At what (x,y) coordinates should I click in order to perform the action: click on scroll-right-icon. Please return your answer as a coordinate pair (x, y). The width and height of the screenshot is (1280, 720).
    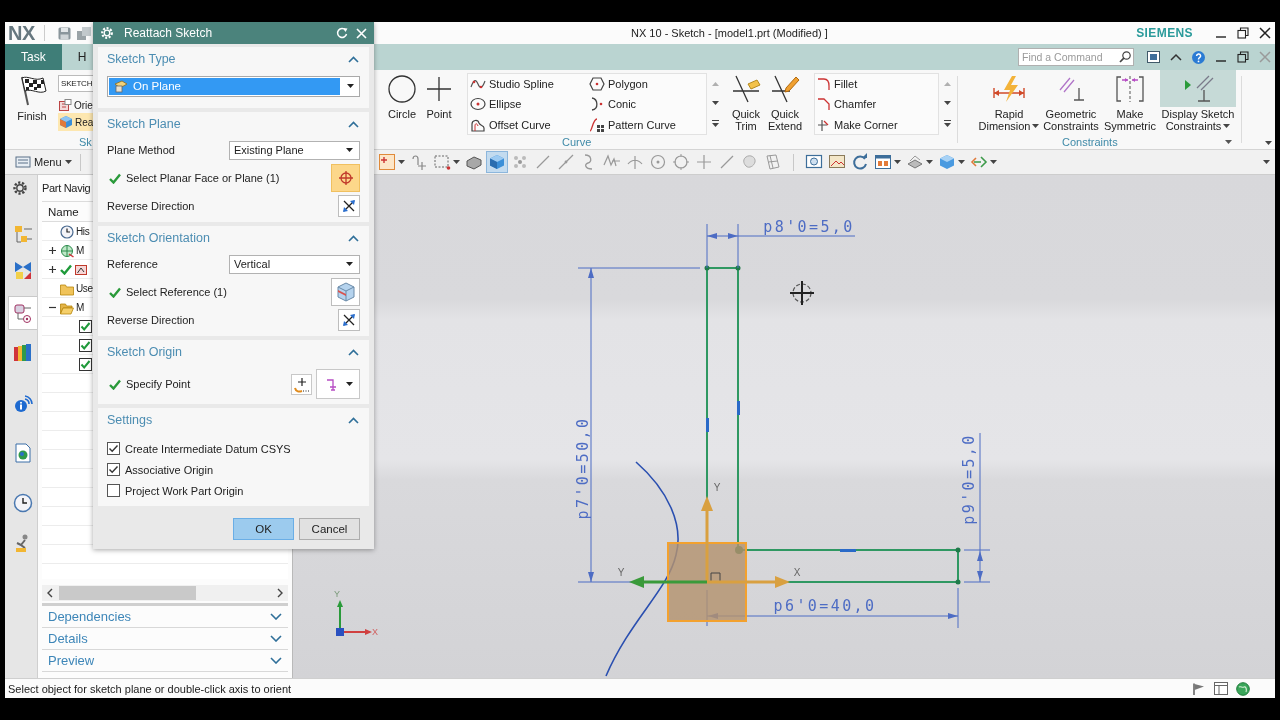
    Looking at the image, I should click on (280, 593).